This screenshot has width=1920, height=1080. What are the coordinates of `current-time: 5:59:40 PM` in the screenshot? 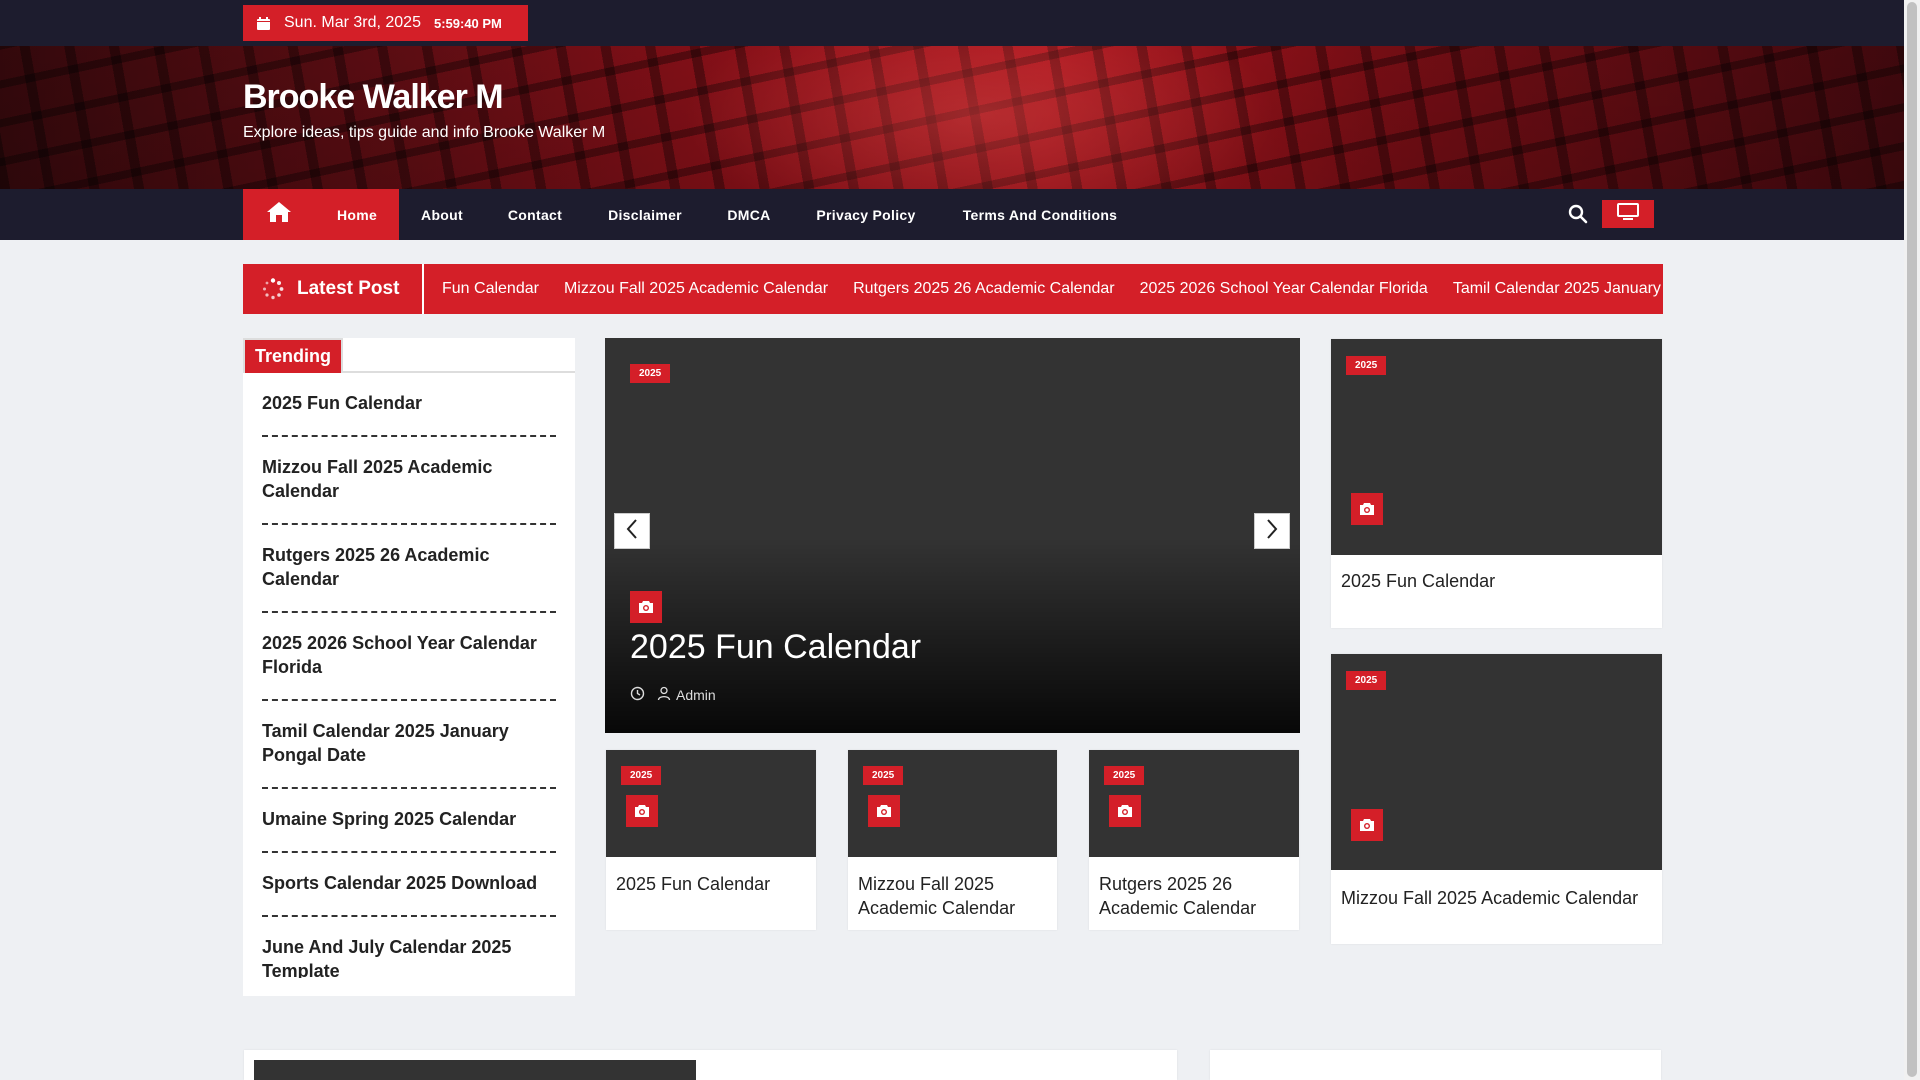 It's located at (467, 23).